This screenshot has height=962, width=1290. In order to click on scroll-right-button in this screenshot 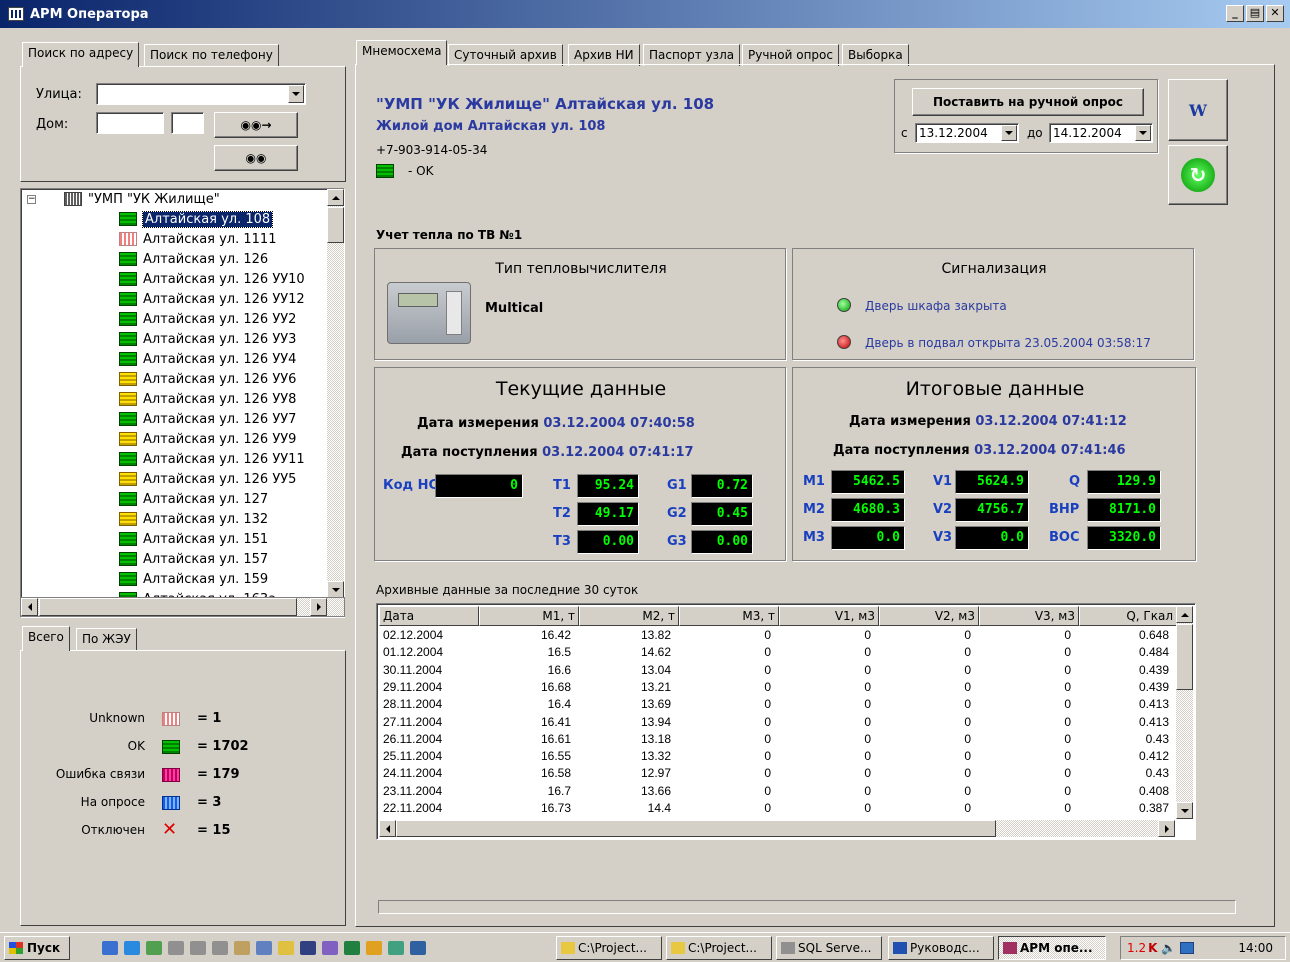, I will do `click(318, 607)`.